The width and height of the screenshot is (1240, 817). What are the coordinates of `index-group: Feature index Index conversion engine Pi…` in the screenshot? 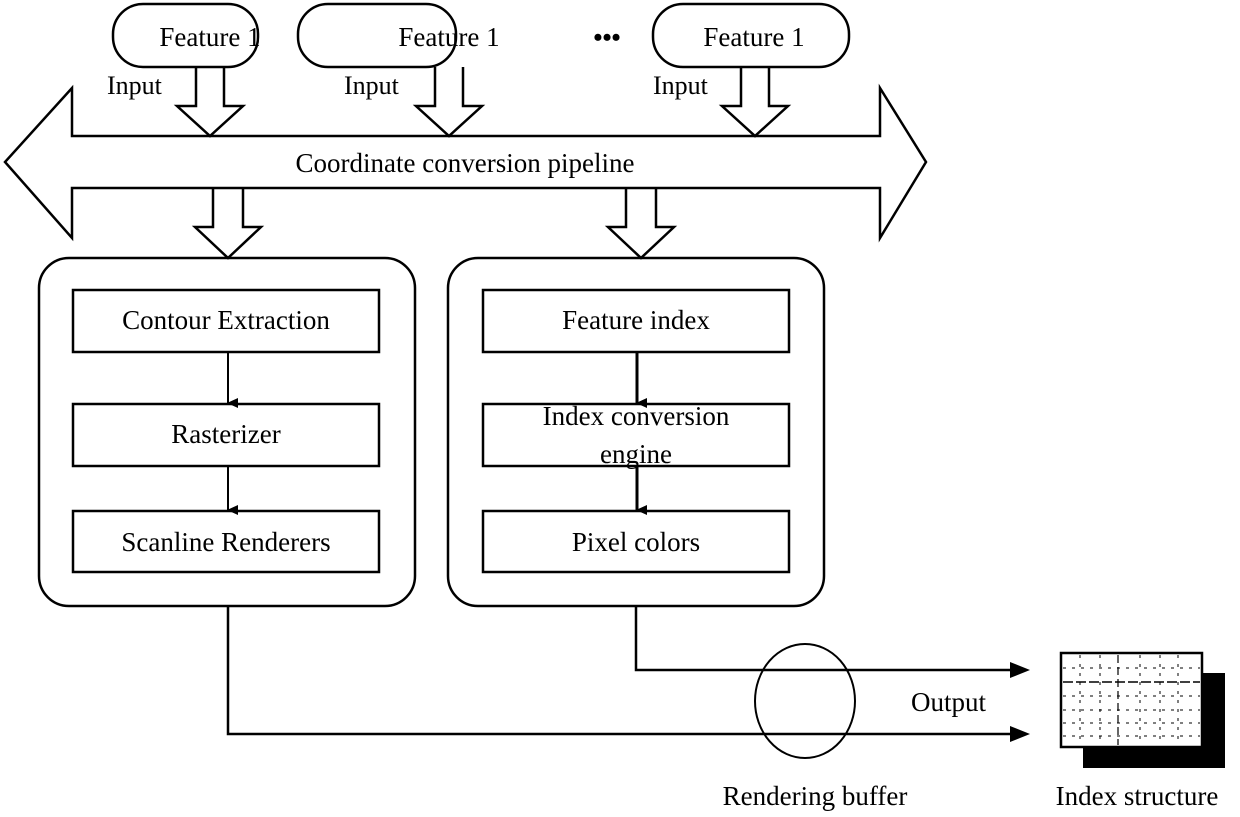 It's located at (636, 432).